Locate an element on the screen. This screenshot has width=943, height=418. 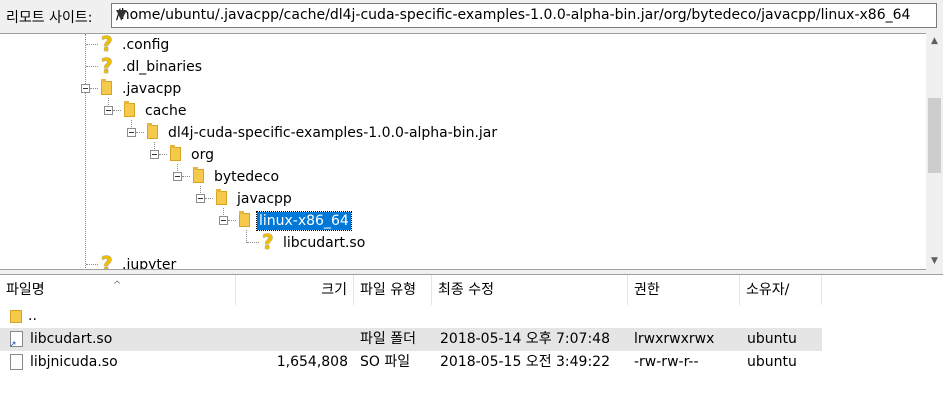
file-size is located at coordinates (292, 339).